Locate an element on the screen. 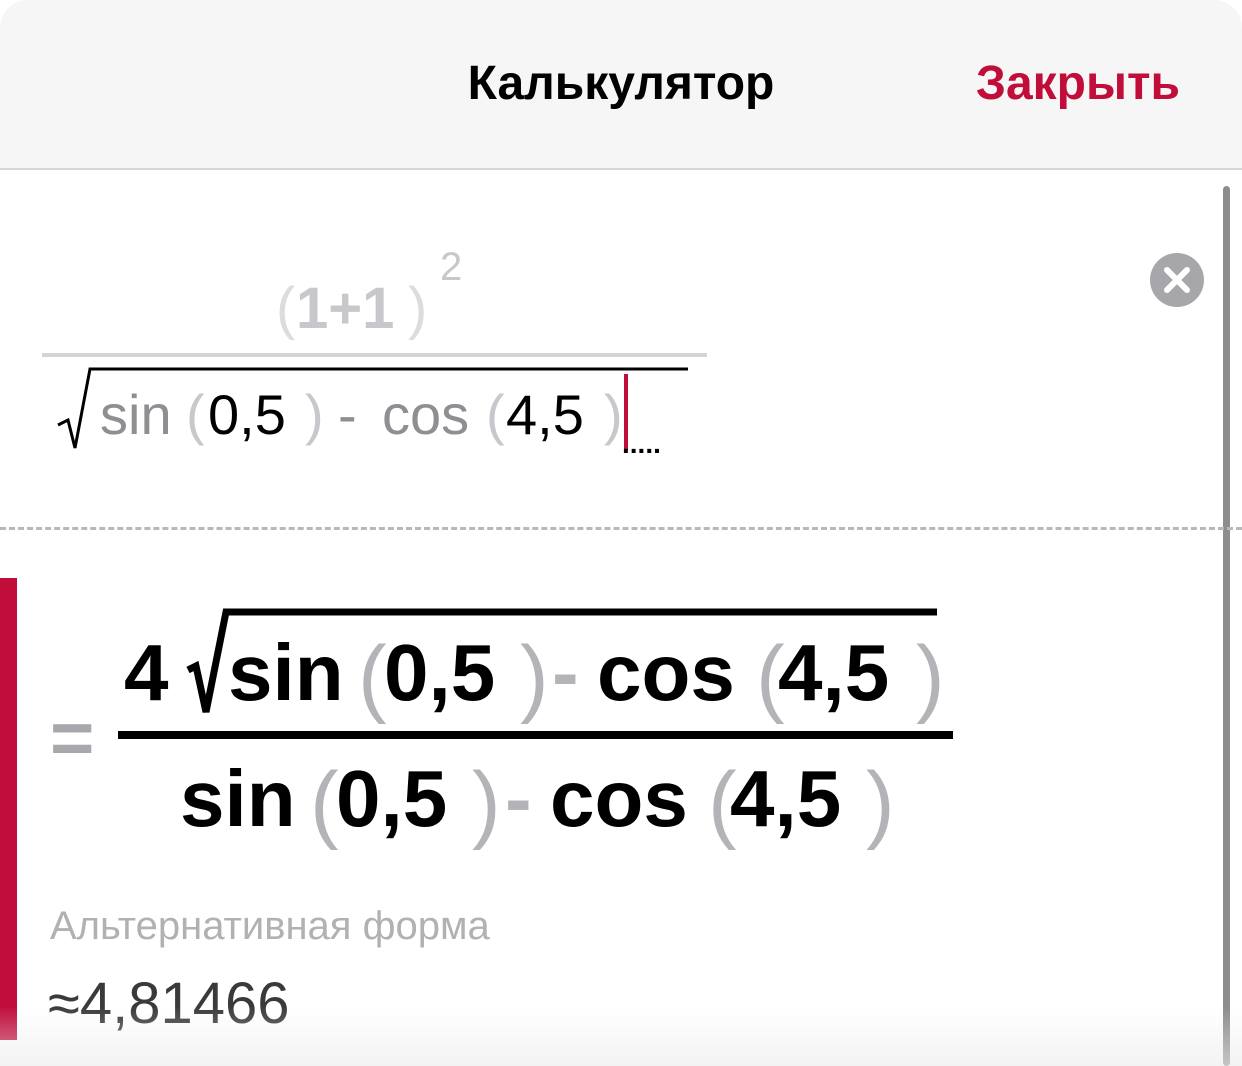 The width and height of the screenshot is (1242, 1066). result-num-arg1: 0,5 is located at coordinates (439, 672).